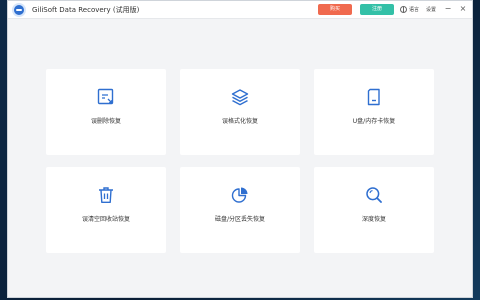 The image size is (480, 300). What do you see at coordinates (374, 210) in the screenshot?
I see `card-deep-recovery: 深度恢复` at bounding box center [374, 210].